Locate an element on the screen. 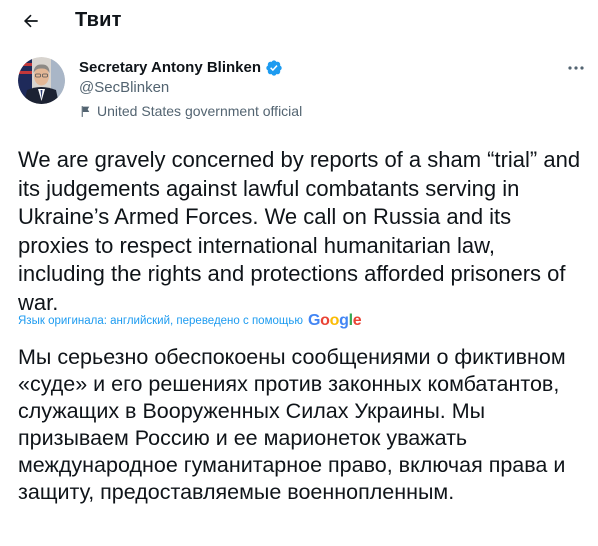  page-title: Твит is located at coordinates (98, 20).